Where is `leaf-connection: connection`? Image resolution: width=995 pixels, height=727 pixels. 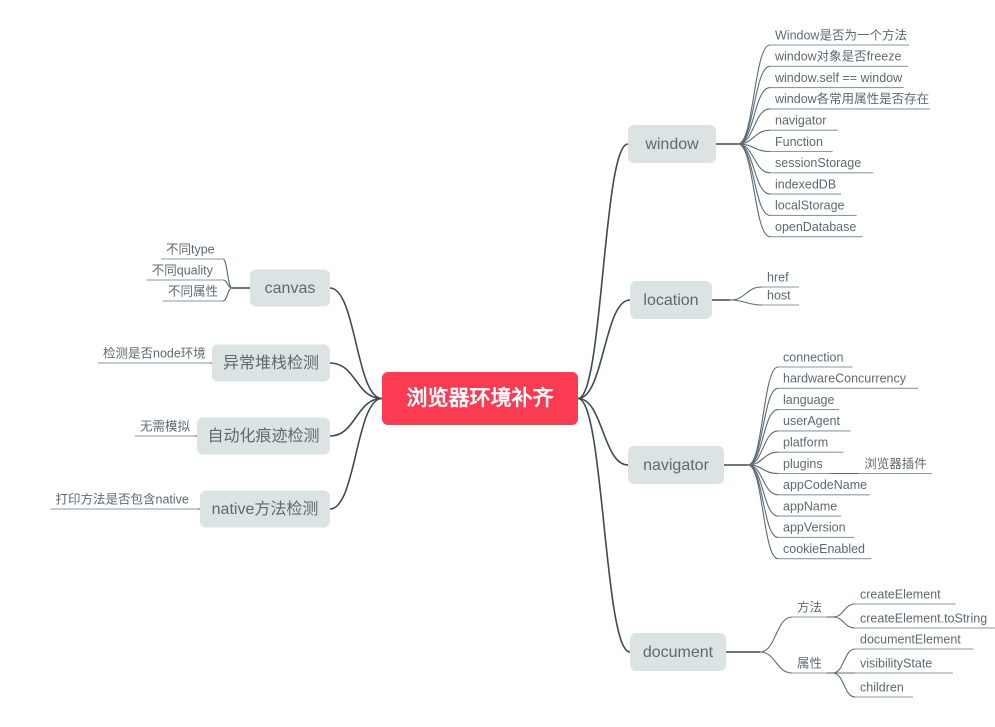 leaf-connection: connection is located at coordinates (813, 357).